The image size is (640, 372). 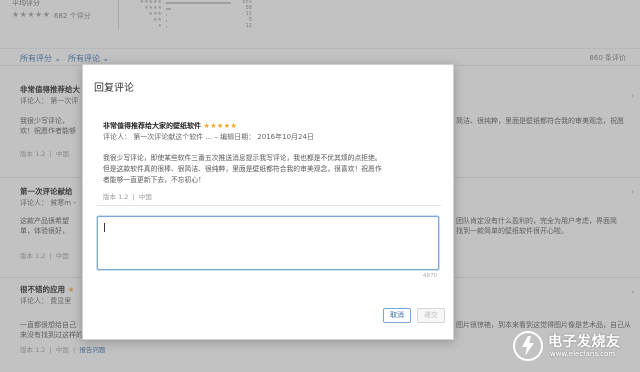 I want to click on watermark: 电子发烧友 www.elecfans.com, so click(x=572, y=346).